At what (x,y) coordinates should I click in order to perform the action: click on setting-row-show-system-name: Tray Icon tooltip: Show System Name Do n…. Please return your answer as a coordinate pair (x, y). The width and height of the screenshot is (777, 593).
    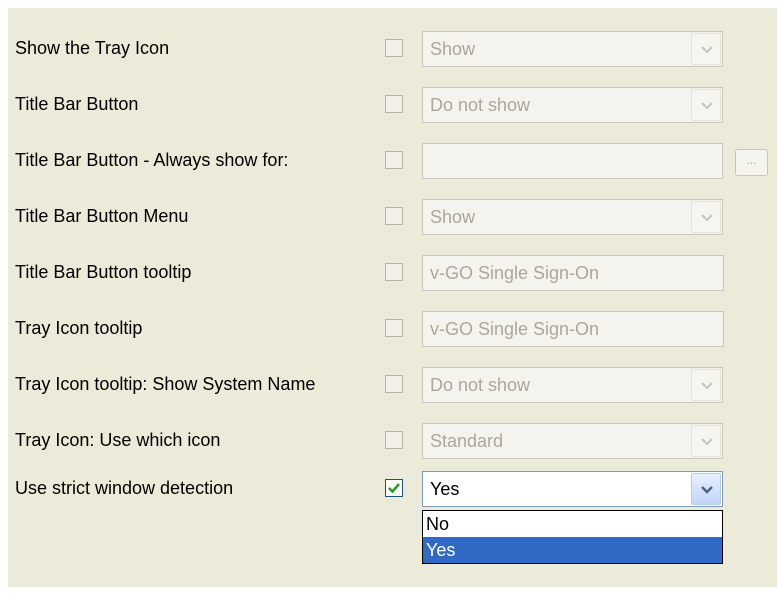
    Looking at the image, I should click on (392, 384).